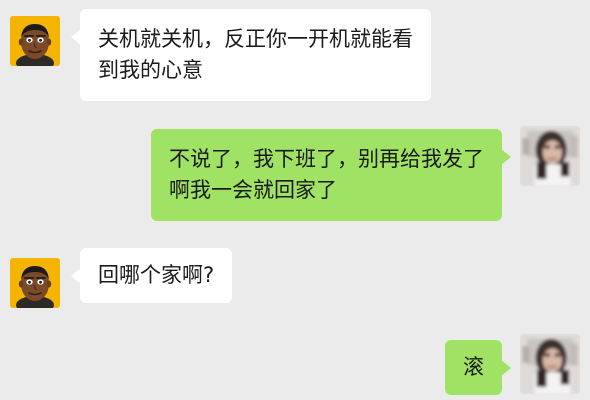  I want to click on message-bubble-outgoing: 滚, so click(478, 367).